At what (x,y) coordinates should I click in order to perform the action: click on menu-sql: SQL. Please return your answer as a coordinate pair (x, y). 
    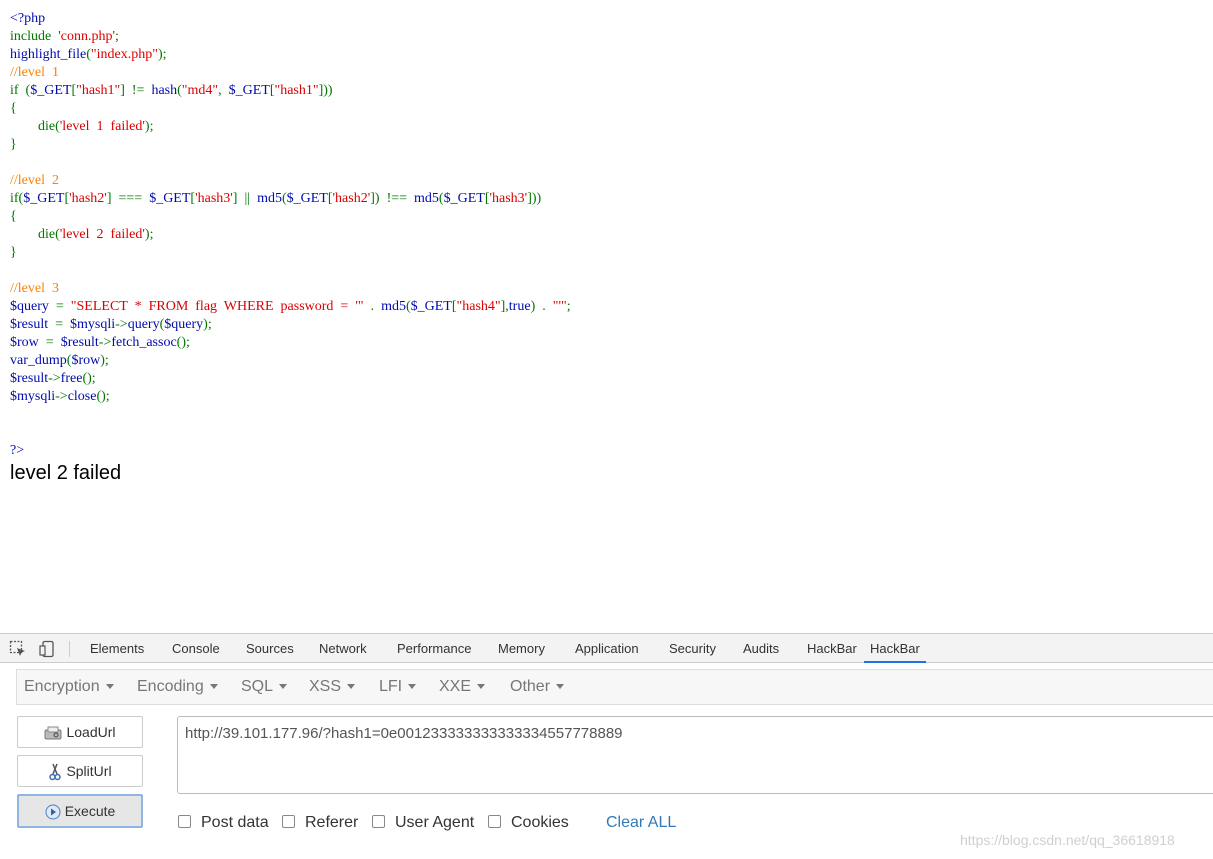
    Looking at the image, I should click on (264, 687).